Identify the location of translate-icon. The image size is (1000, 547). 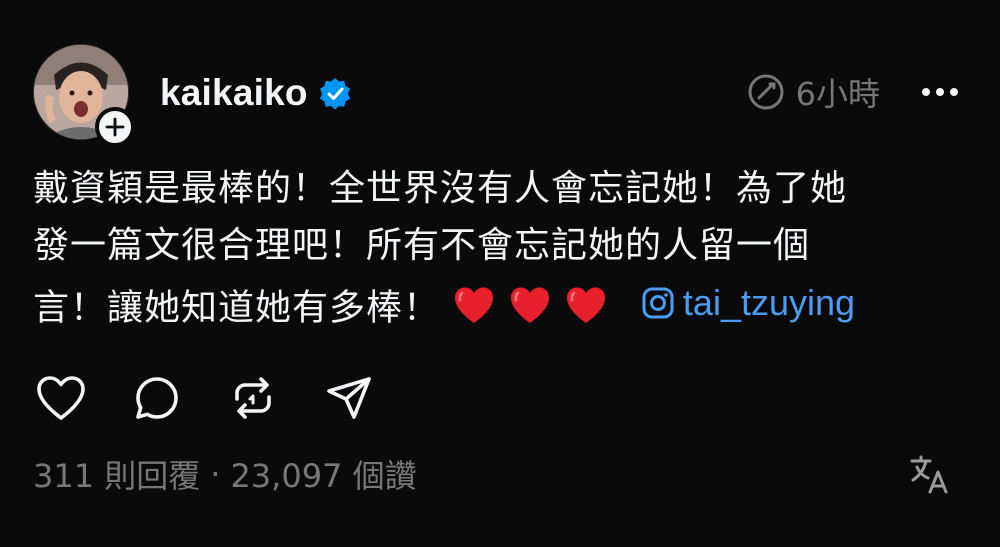
(929, 474).